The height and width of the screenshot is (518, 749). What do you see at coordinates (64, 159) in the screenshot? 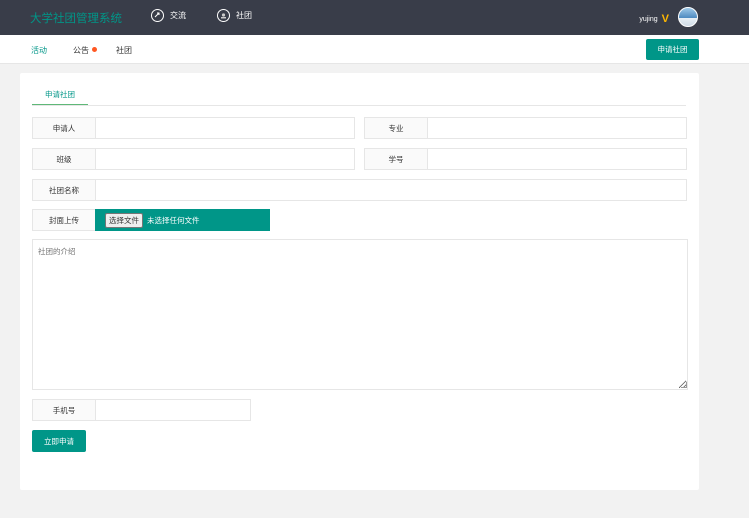
I see `class-label: 班级` at bounding box center [64, 159].